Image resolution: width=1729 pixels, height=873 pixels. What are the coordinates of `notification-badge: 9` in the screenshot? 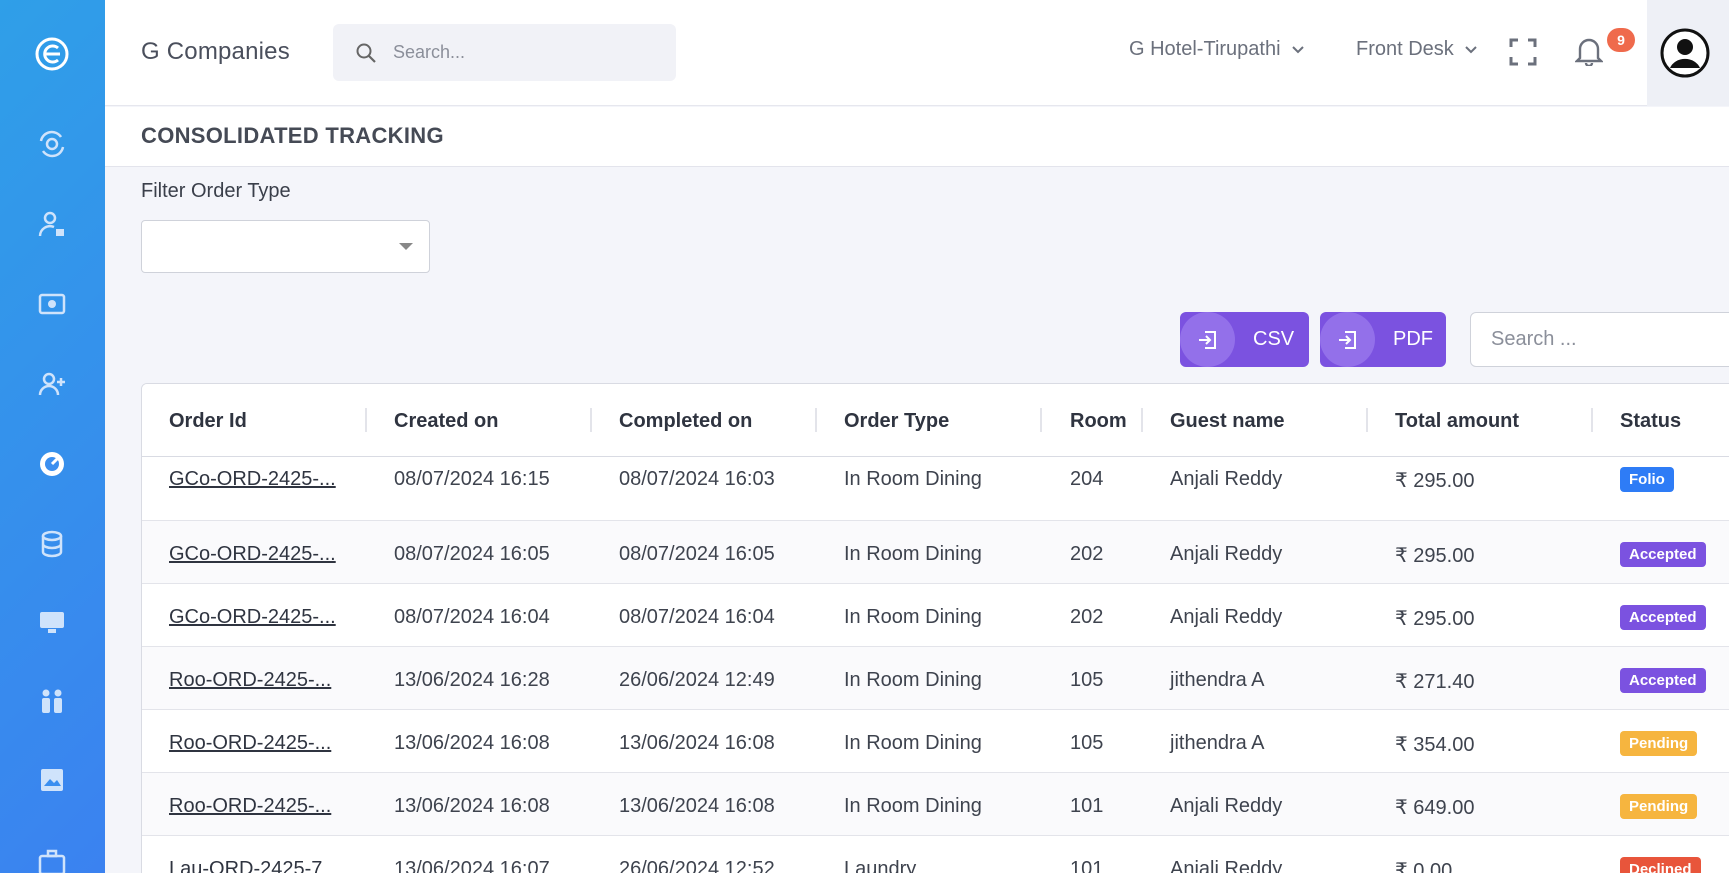 It's located at (1621, 40).